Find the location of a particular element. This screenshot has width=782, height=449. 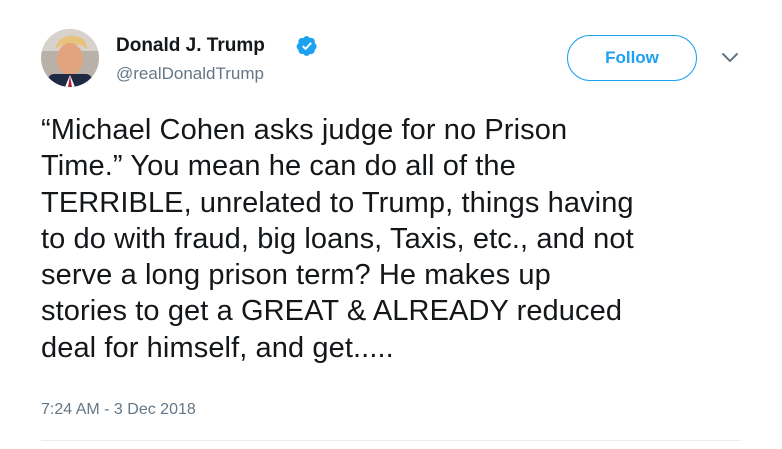

chevron-down-icon is located at coordinates (730, 58).